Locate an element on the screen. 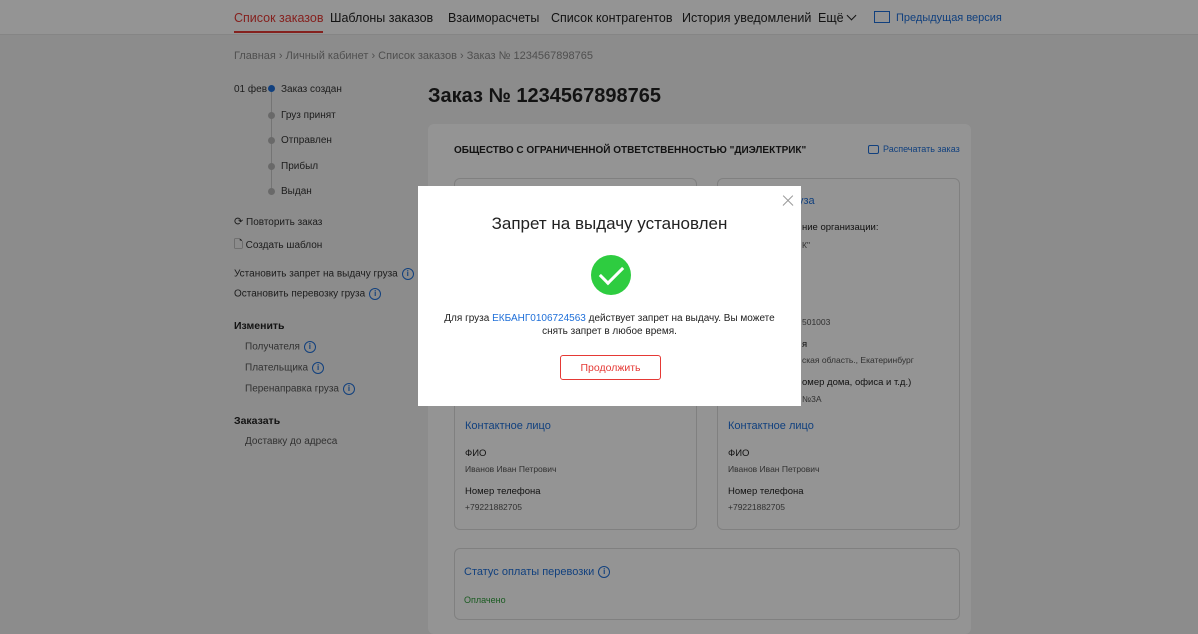 This screenshot has width=1198, height=634. modal-title: Запрет на выдачу установлен is located at coordinates (609, 223).